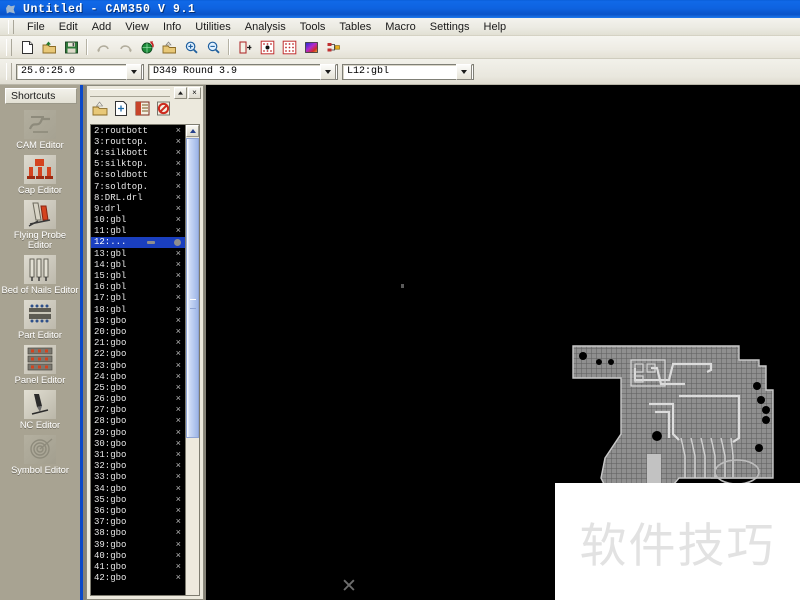 The width and height of the screenshot is (800, 600). I want to click on layer-list-item: 36:gbo ×, so click(138, 510).